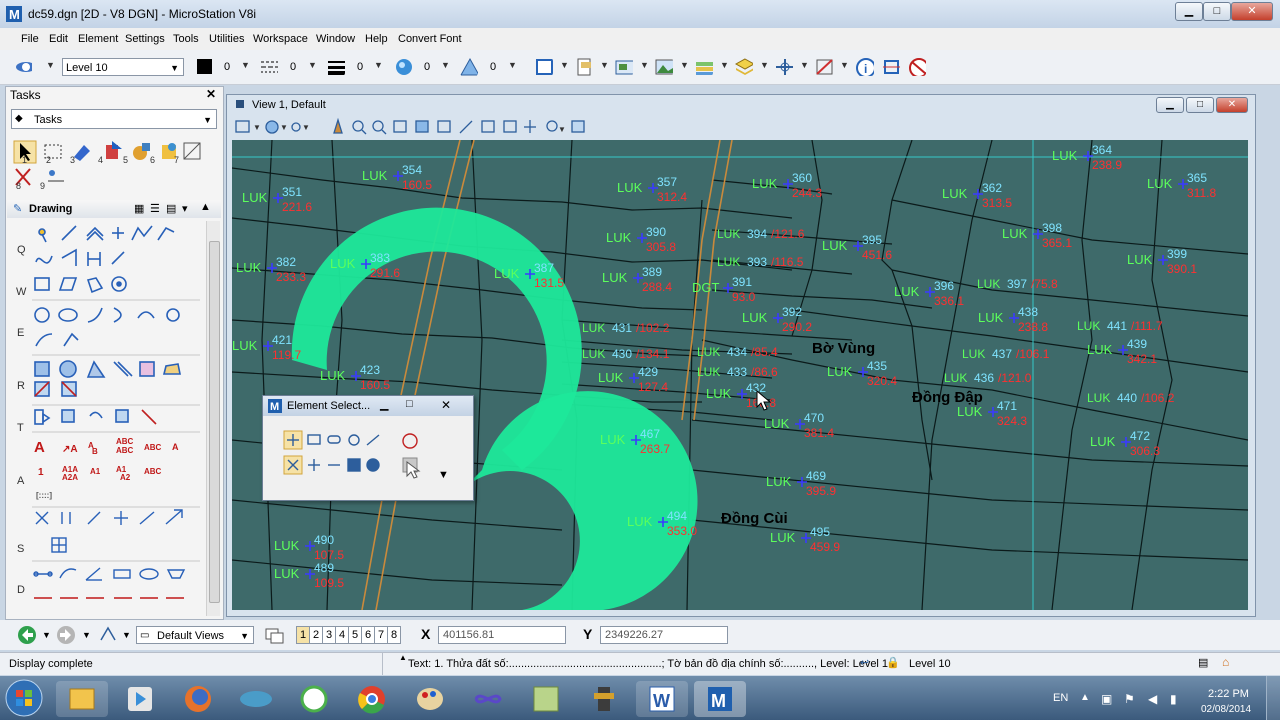  What do you see at coordinates (140, 699) in the screenshot?
I see `media-player-taskbar-icon` at bounding box center [140, 699].